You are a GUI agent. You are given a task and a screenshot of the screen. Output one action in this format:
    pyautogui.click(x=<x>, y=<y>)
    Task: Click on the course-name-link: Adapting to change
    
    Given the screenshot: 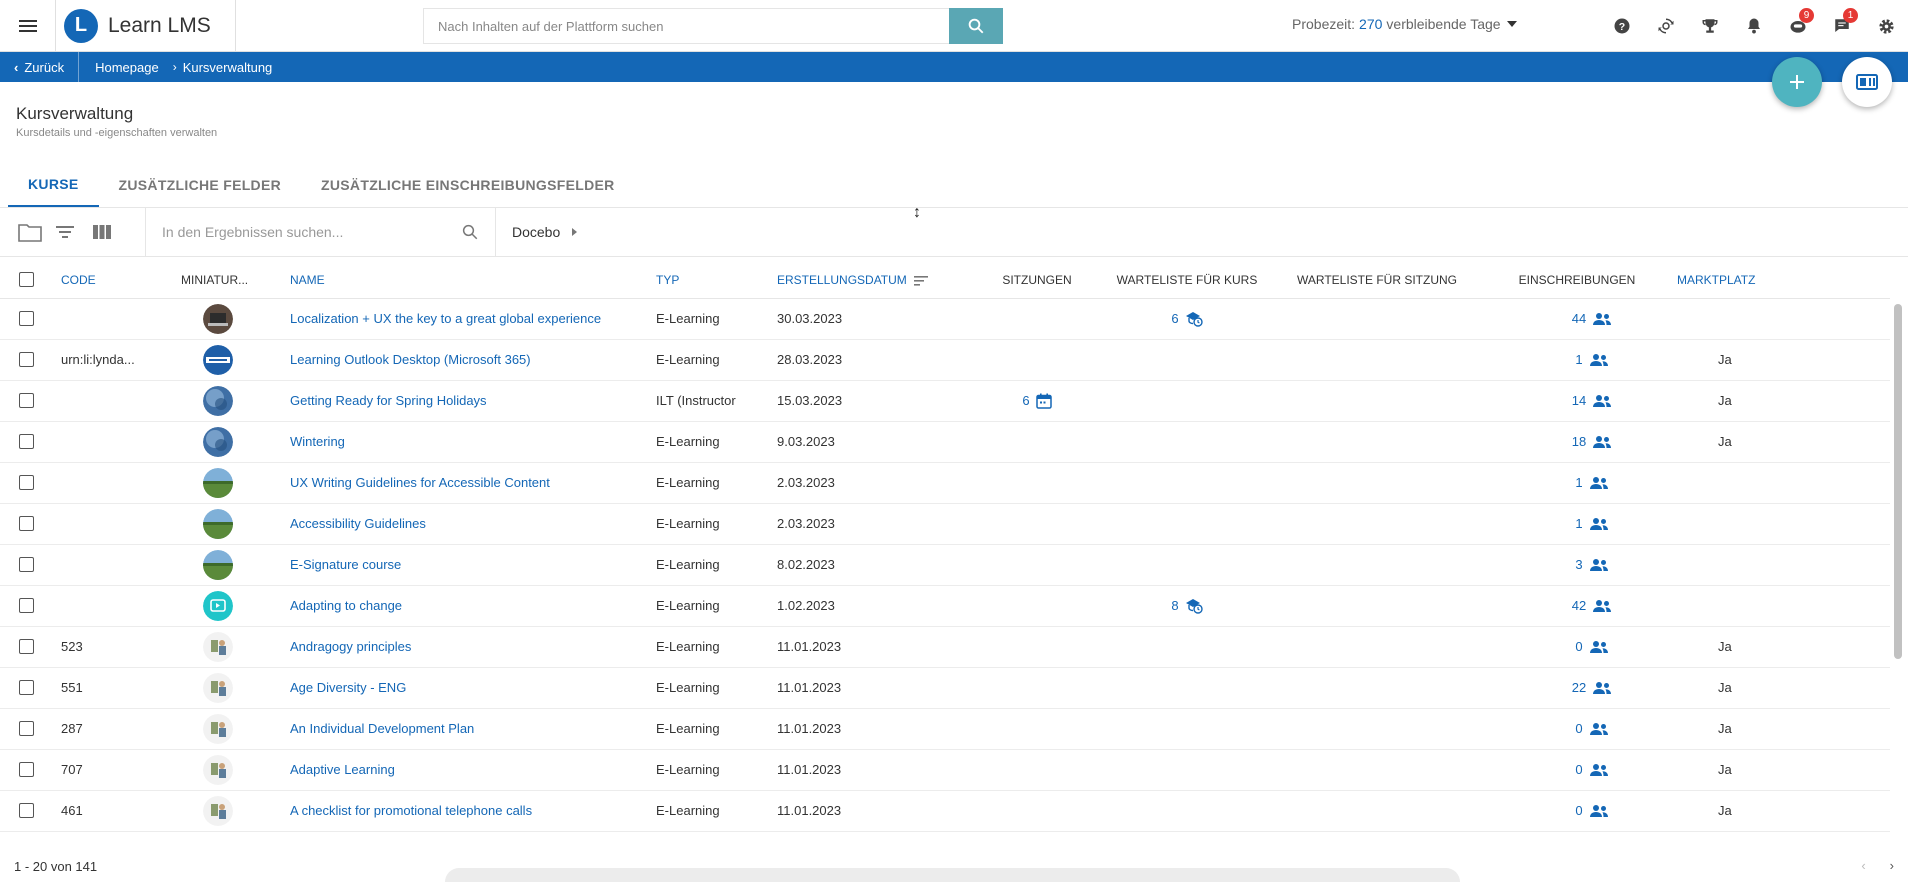 What is the action you would take?
    pyautogui.click(x=346, y=605)
    